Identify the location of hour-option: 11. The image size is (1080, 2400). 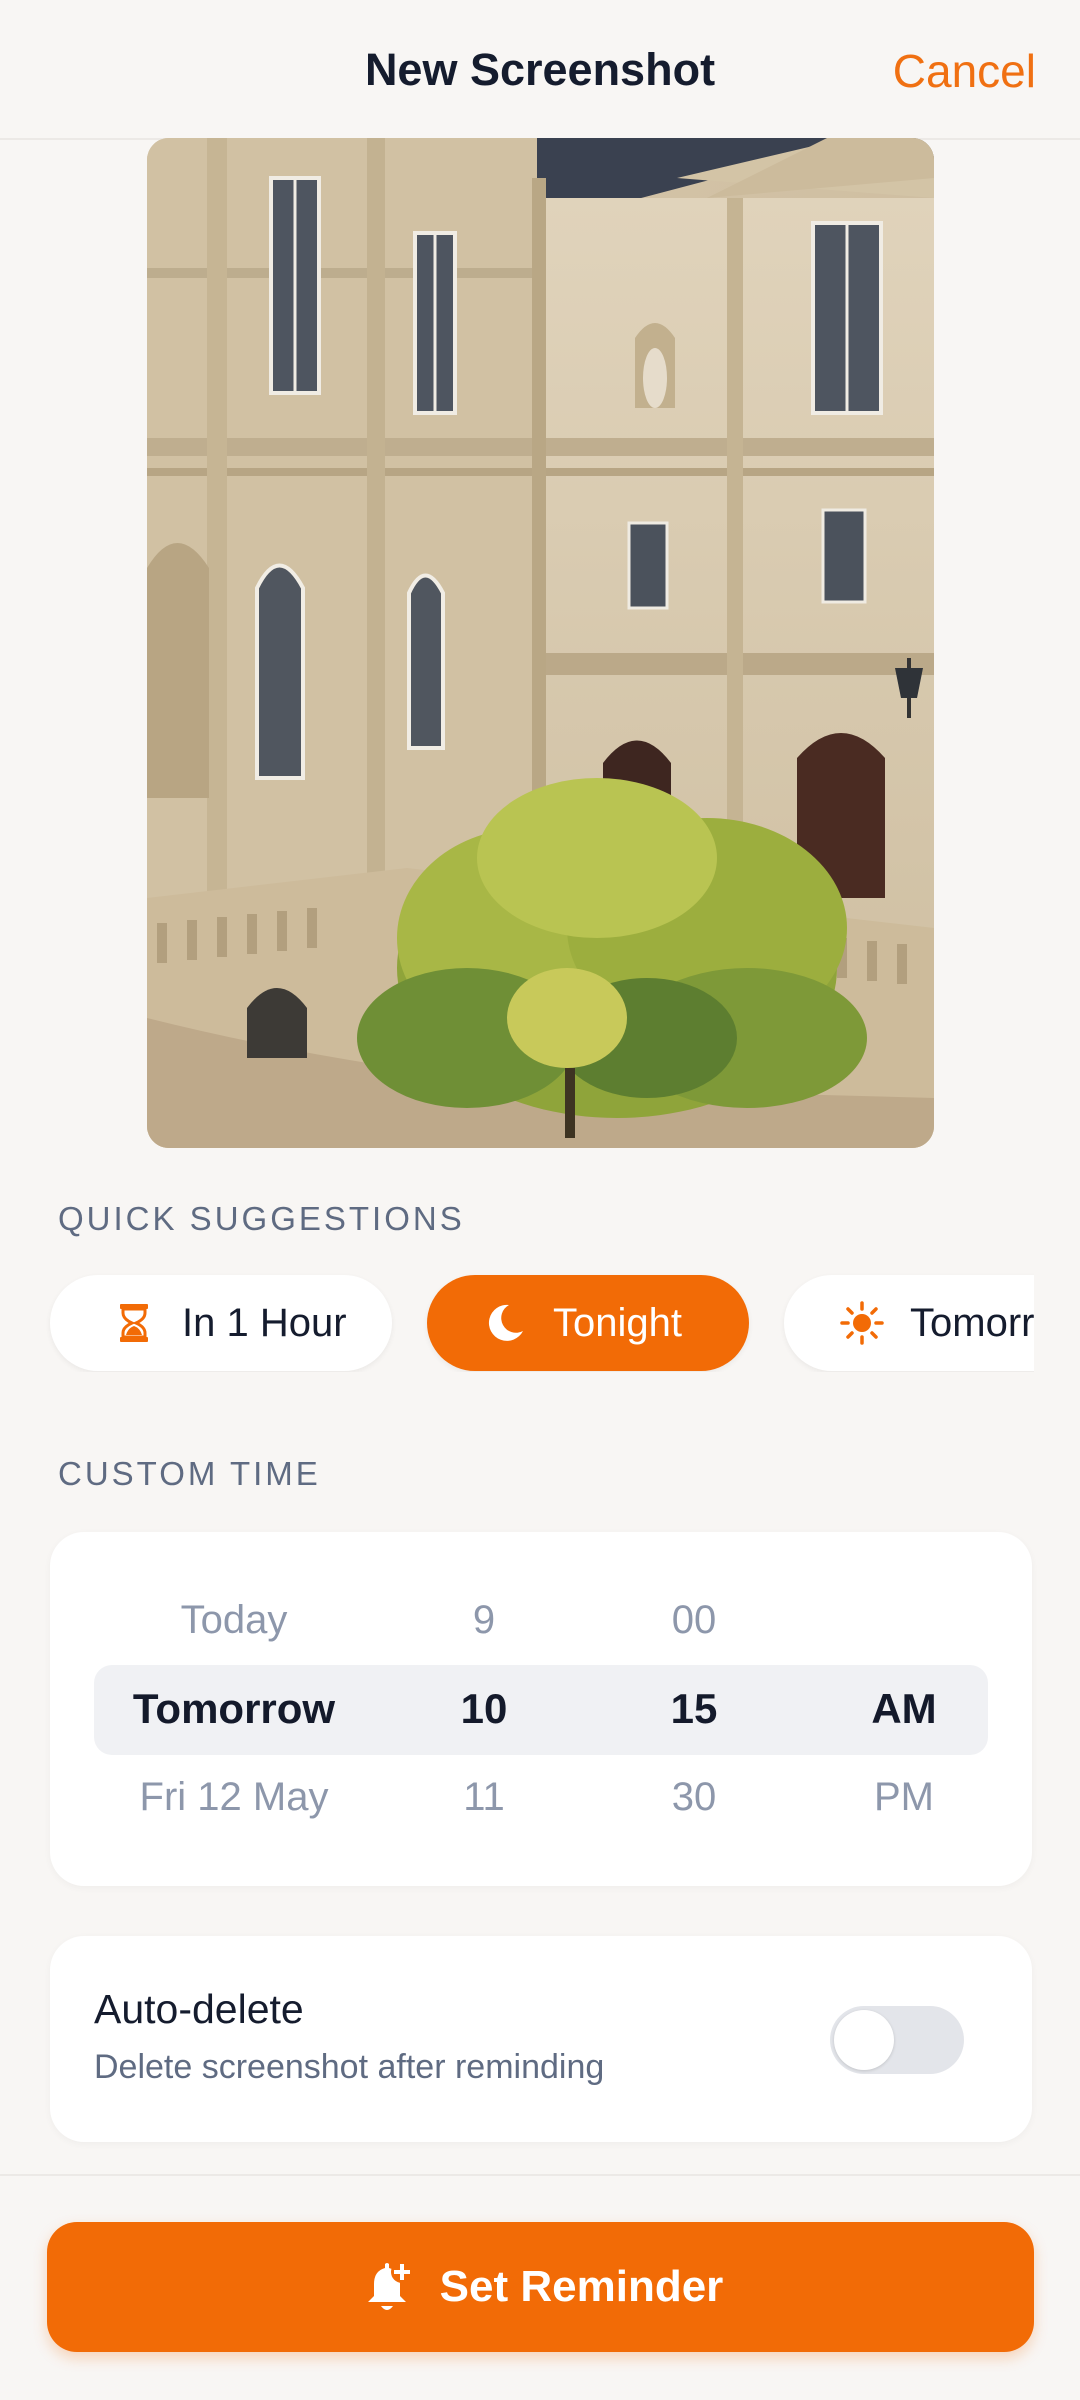
(484, 1797).